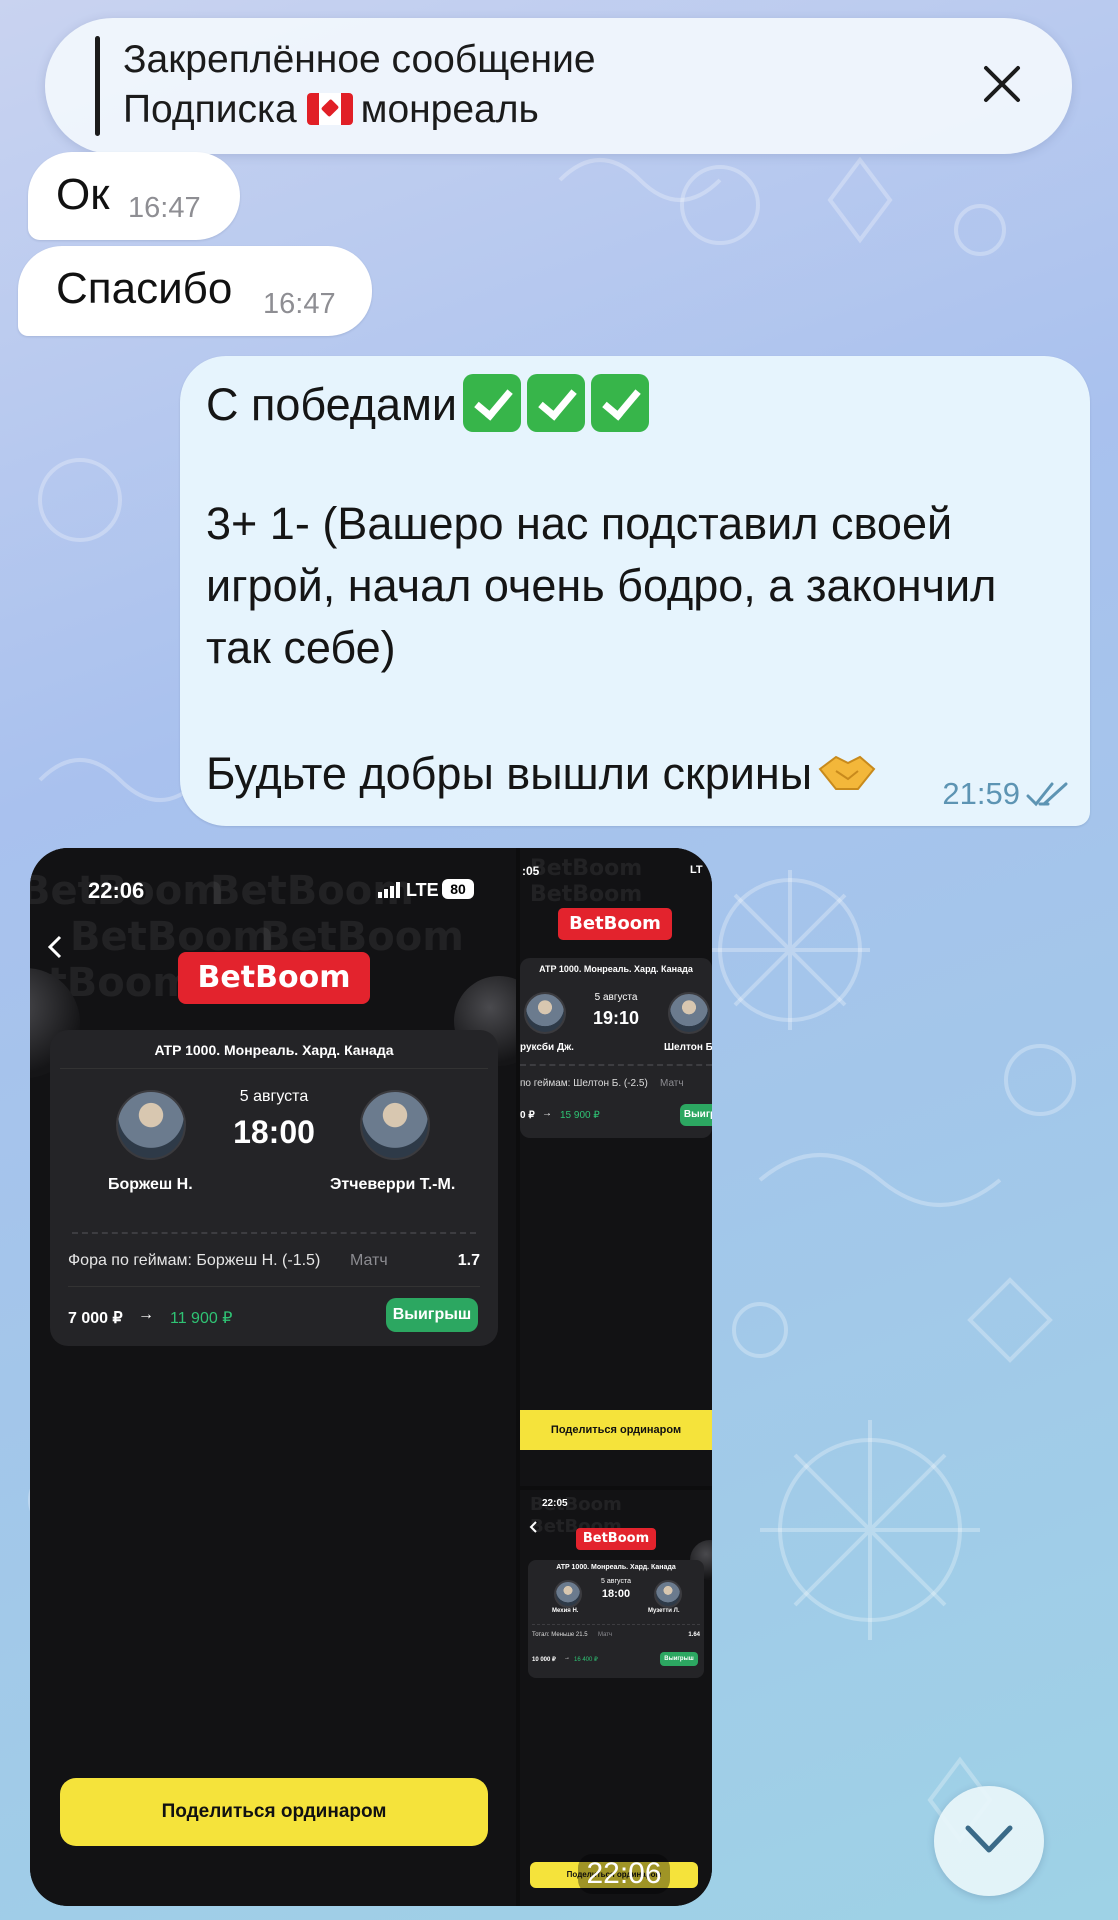 This screenshot has width=1118, height=1920. Describe the element at coordinates (694, 1635) in the screenshot. I see `bet-odds: 1.64` at that location.